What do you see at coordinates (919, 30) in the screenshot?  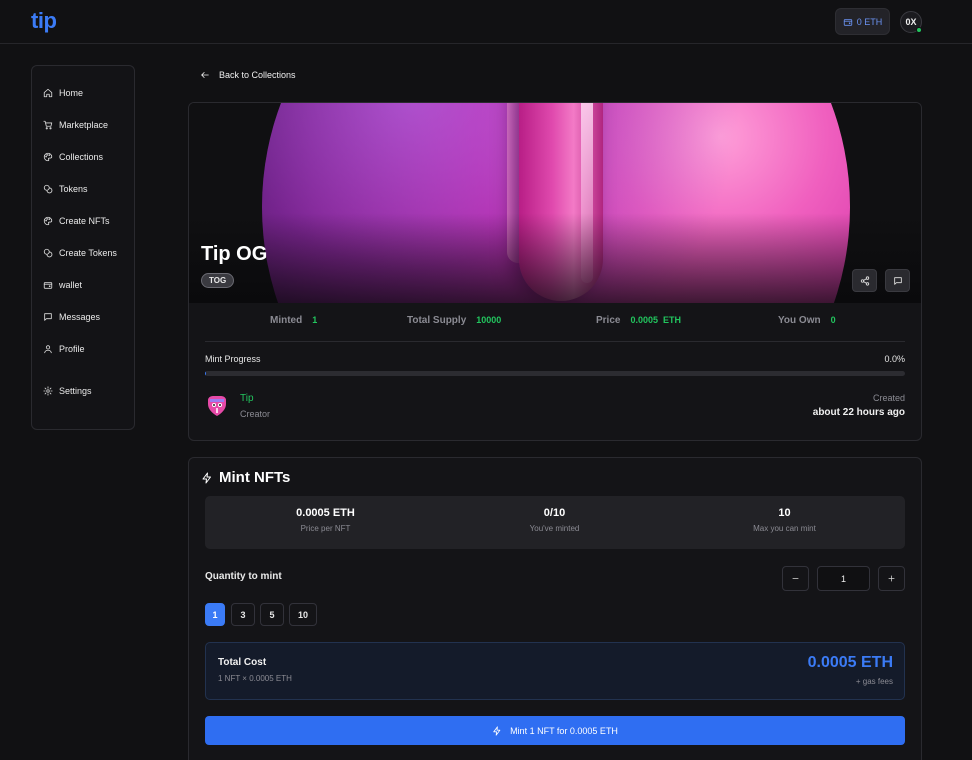 I see `online-status-dot` at bounding box center [919, 30].